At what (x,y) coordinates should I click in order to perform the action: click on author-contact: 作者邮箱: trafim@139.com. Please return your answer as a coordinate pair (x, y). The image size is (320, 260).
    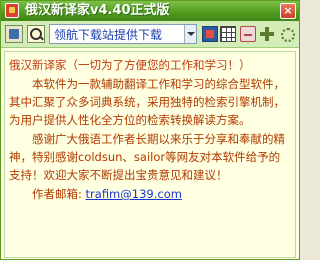
    Looking at the image, I should click on (150, 194).